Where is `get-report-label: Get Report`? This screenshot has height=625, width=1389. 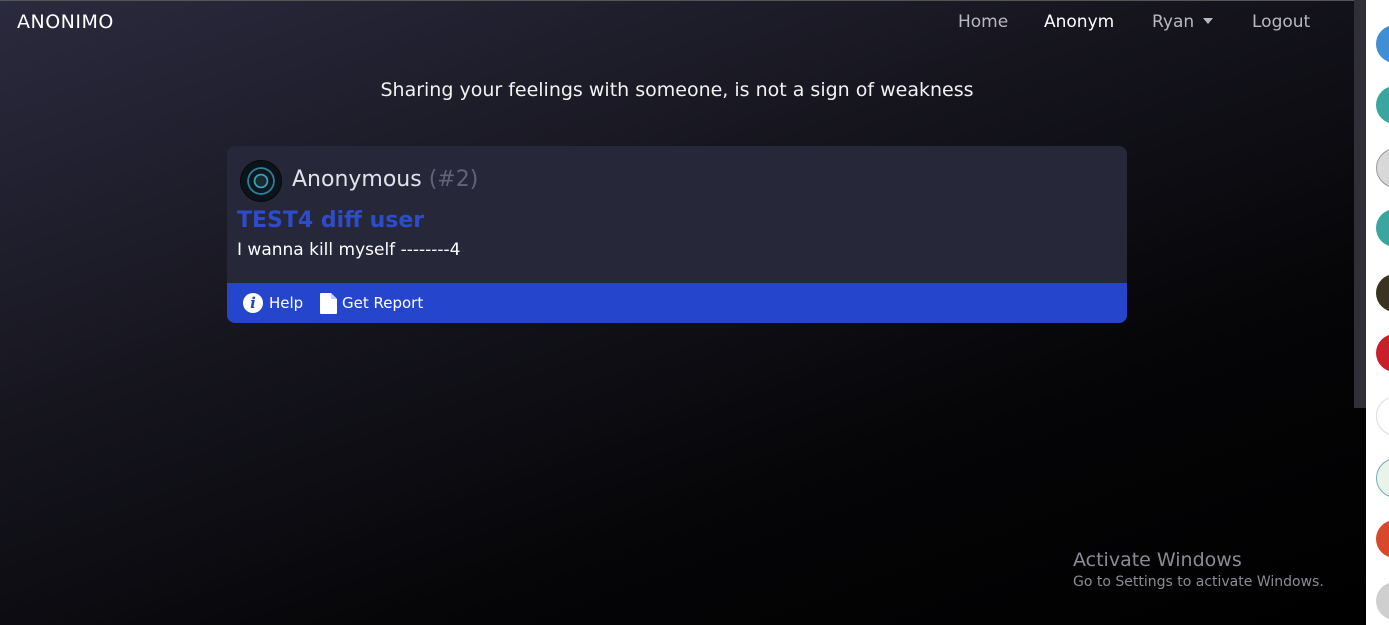
get-report-label: Get Report is located at coordinates (383, 303).